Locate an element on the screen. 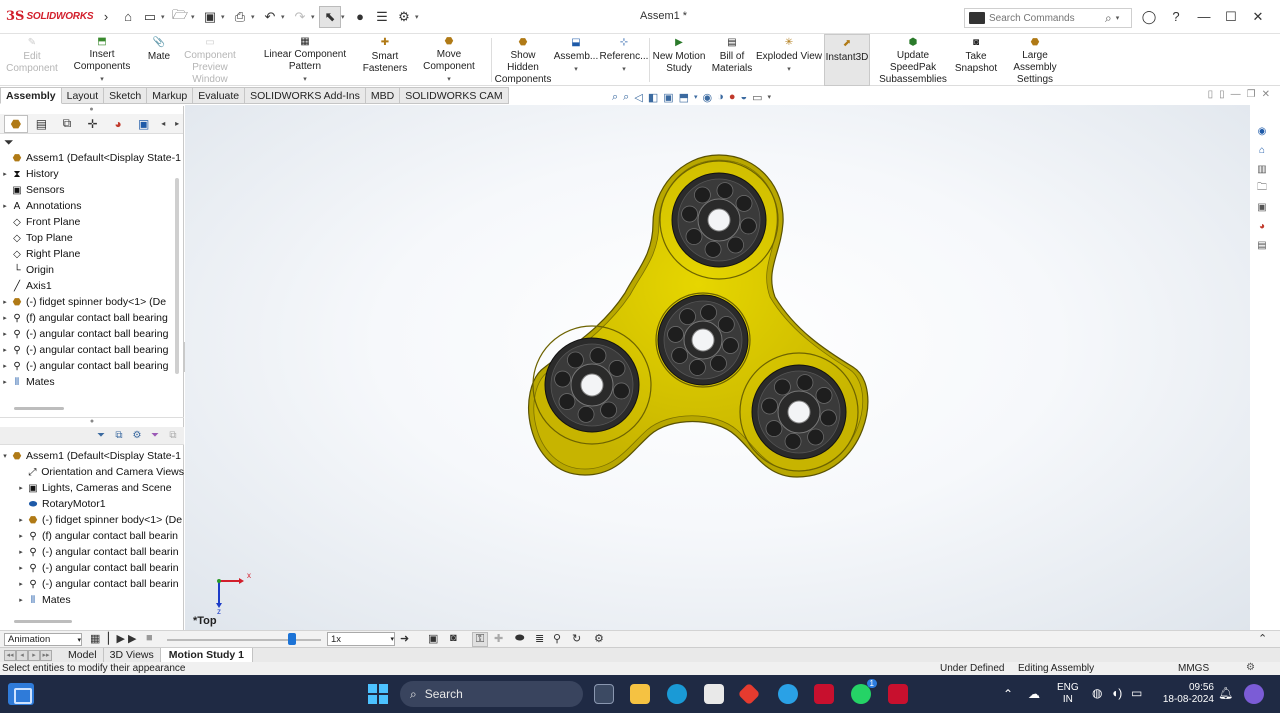 The height and width of the screenshot is (713, 1280). add-key-icon: ✚ is located at coordinates (498, 638).